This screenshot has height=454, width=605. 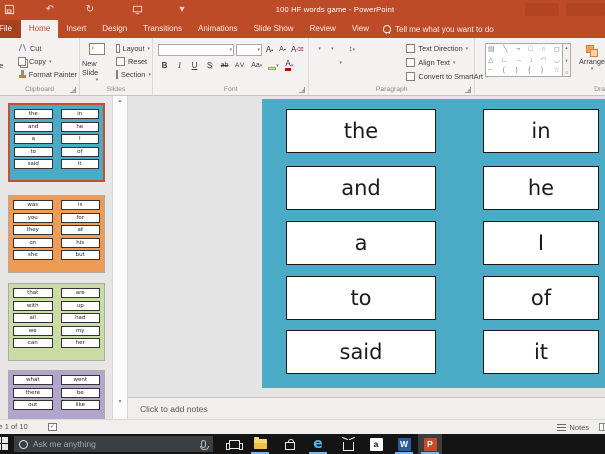 I want to click on undo-icon: ↶, so click(x=50, y=10).